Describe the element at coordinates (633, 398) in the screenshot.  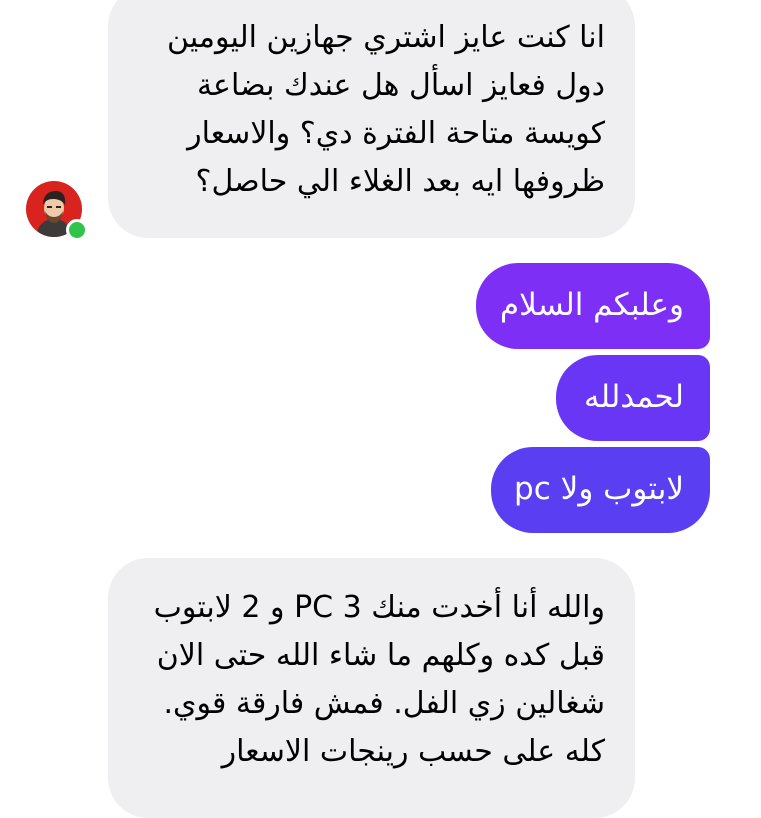
I see `message-bubble-outgoing: لحمدلله` at that location.